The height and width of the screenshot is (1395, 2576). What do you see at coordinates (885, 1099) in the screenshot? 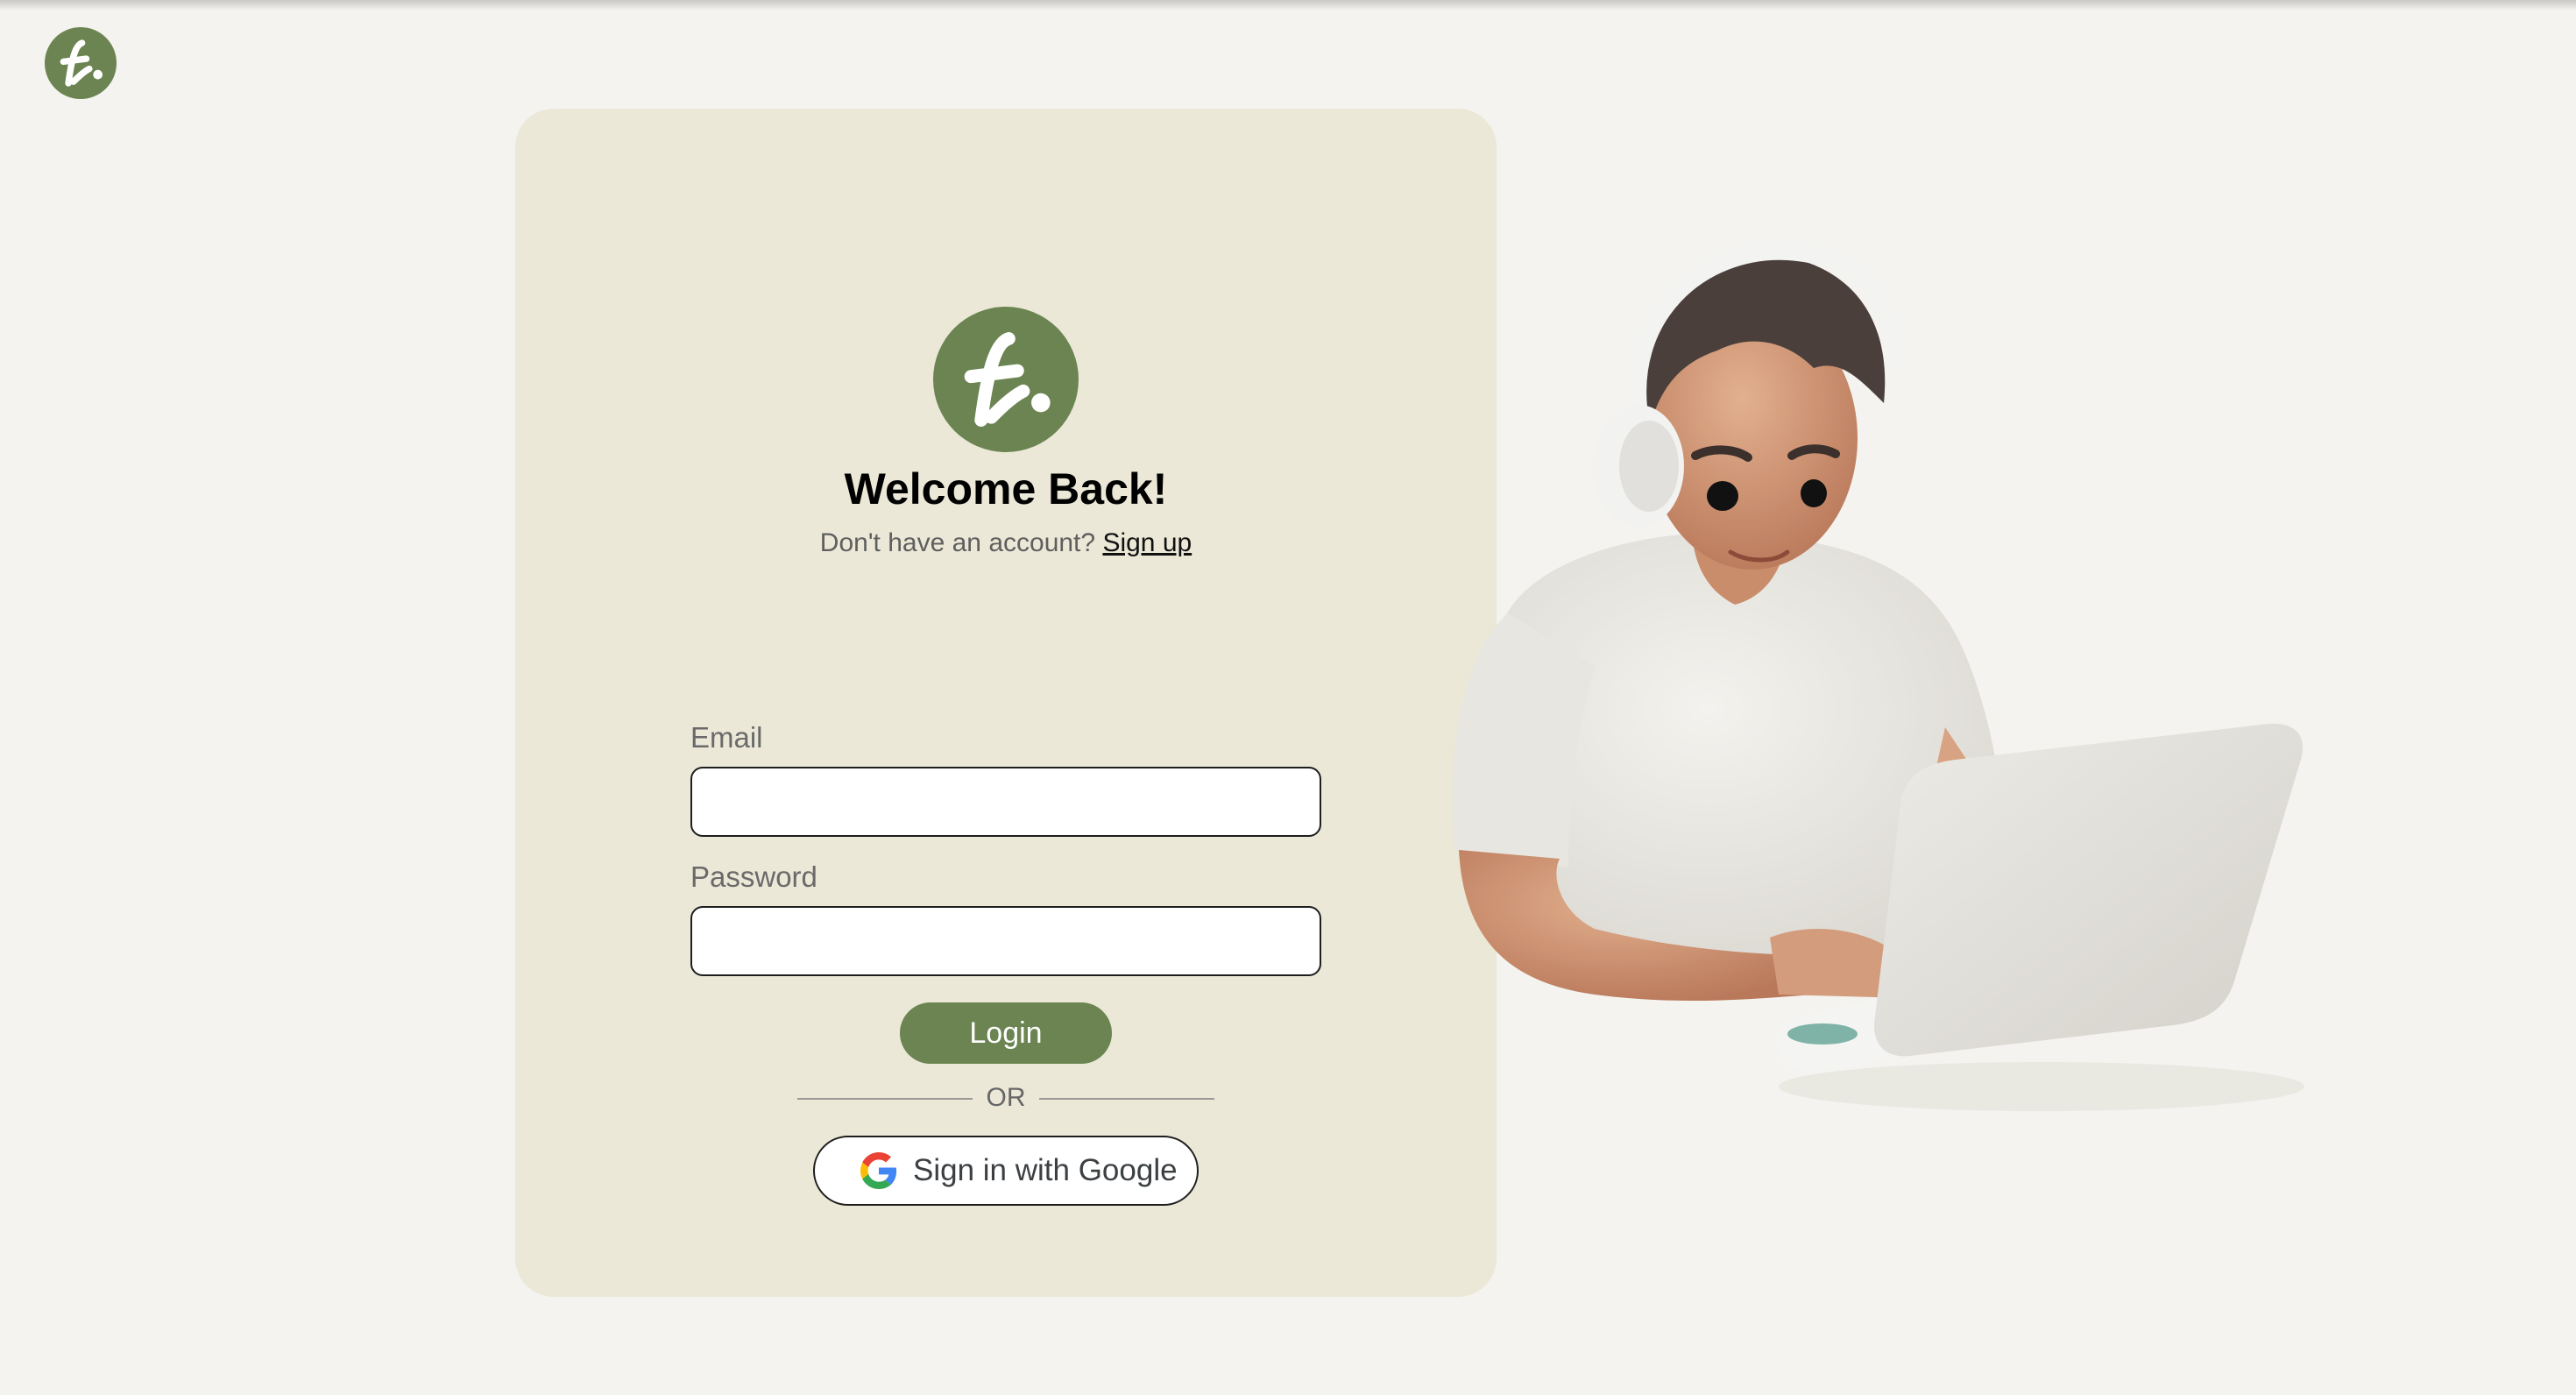
I see `divider-line-left` at bounding box center [885, 1099].